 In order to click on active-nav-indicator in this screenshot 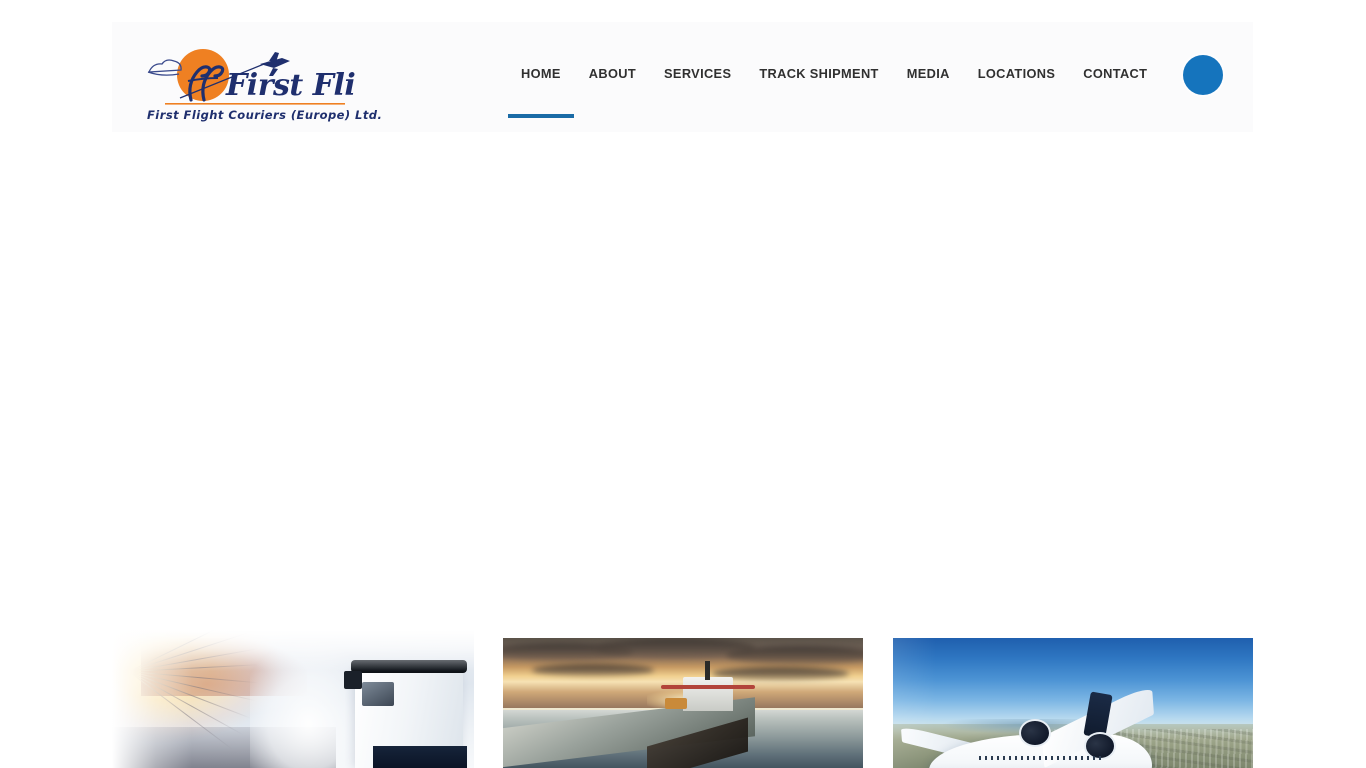, I will do `click(541, 116)`.